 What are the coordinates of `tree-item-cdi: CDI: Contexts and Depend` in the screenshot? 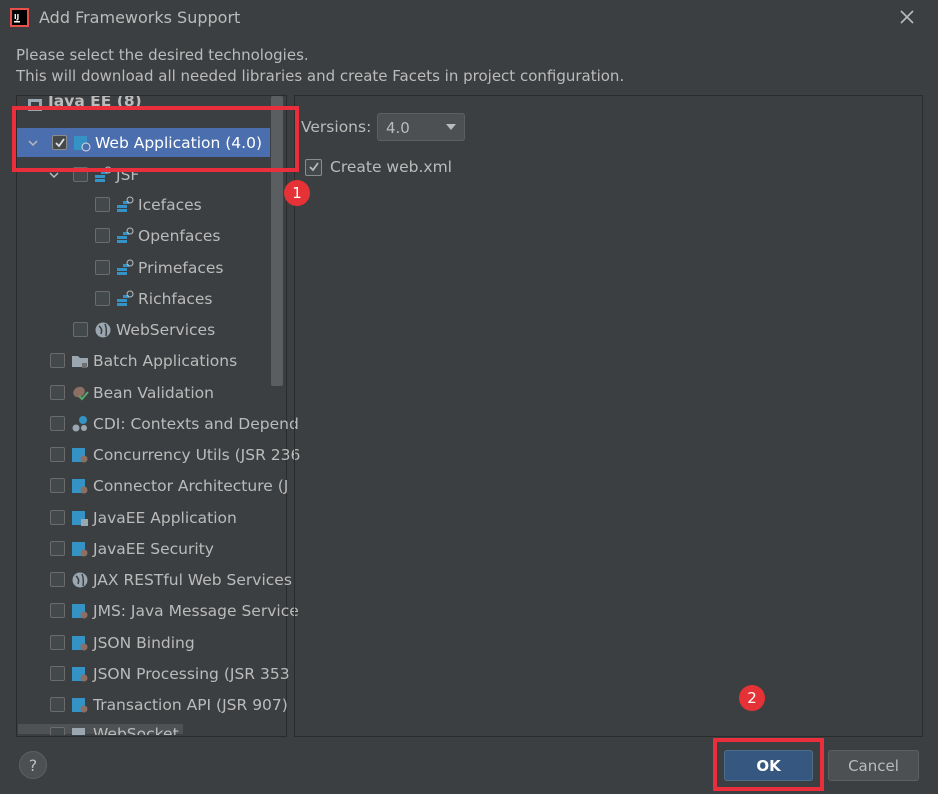 It's located at (174, 423).